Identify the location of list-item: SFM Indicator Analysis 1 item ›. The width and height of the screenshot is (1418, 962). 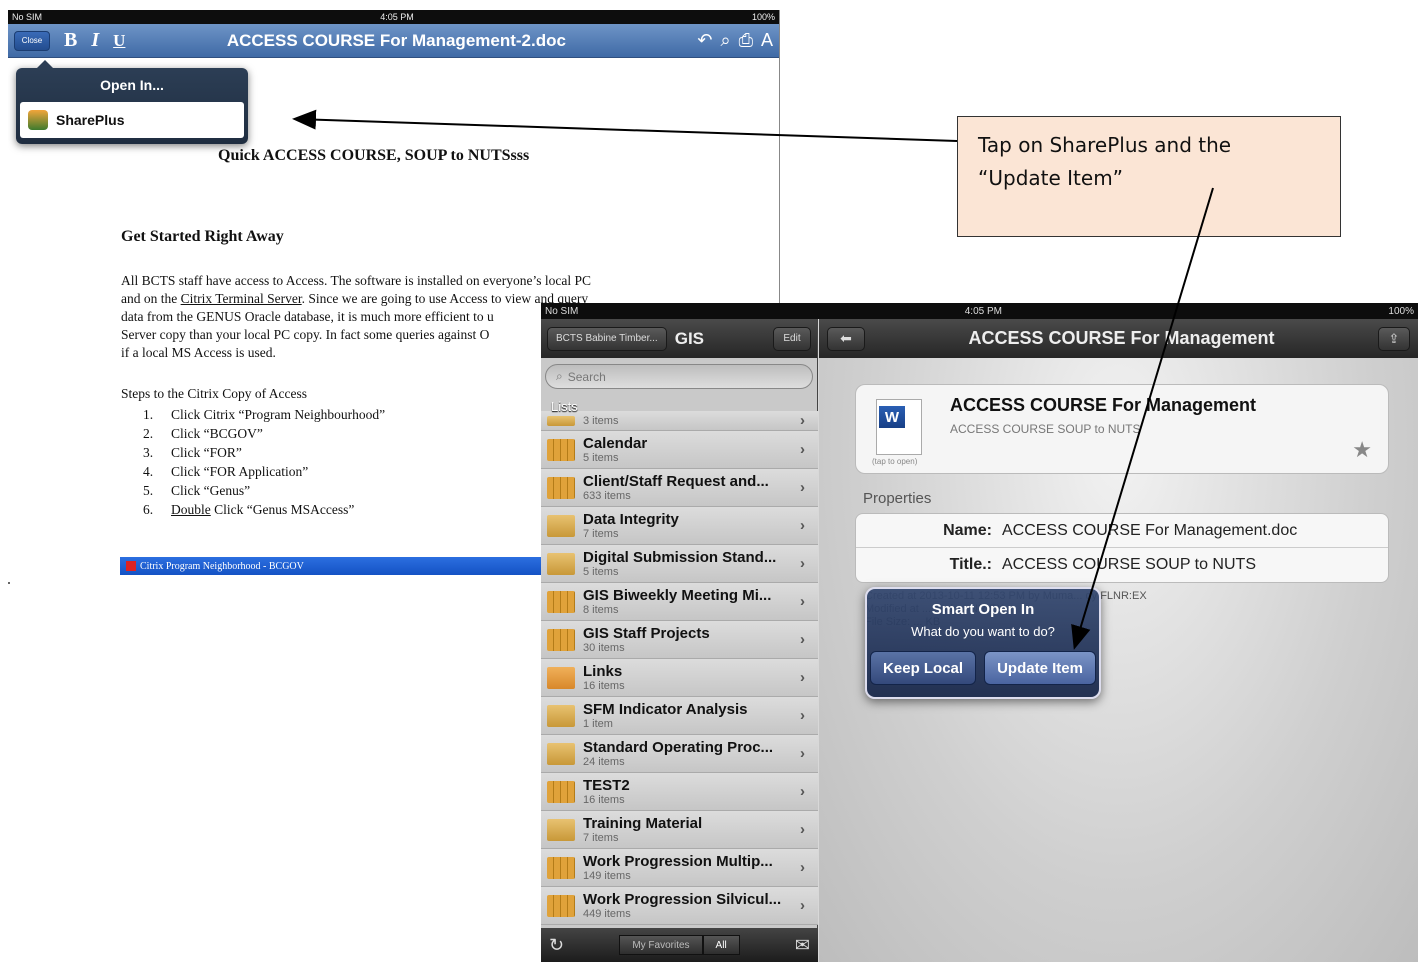
(679, 716).